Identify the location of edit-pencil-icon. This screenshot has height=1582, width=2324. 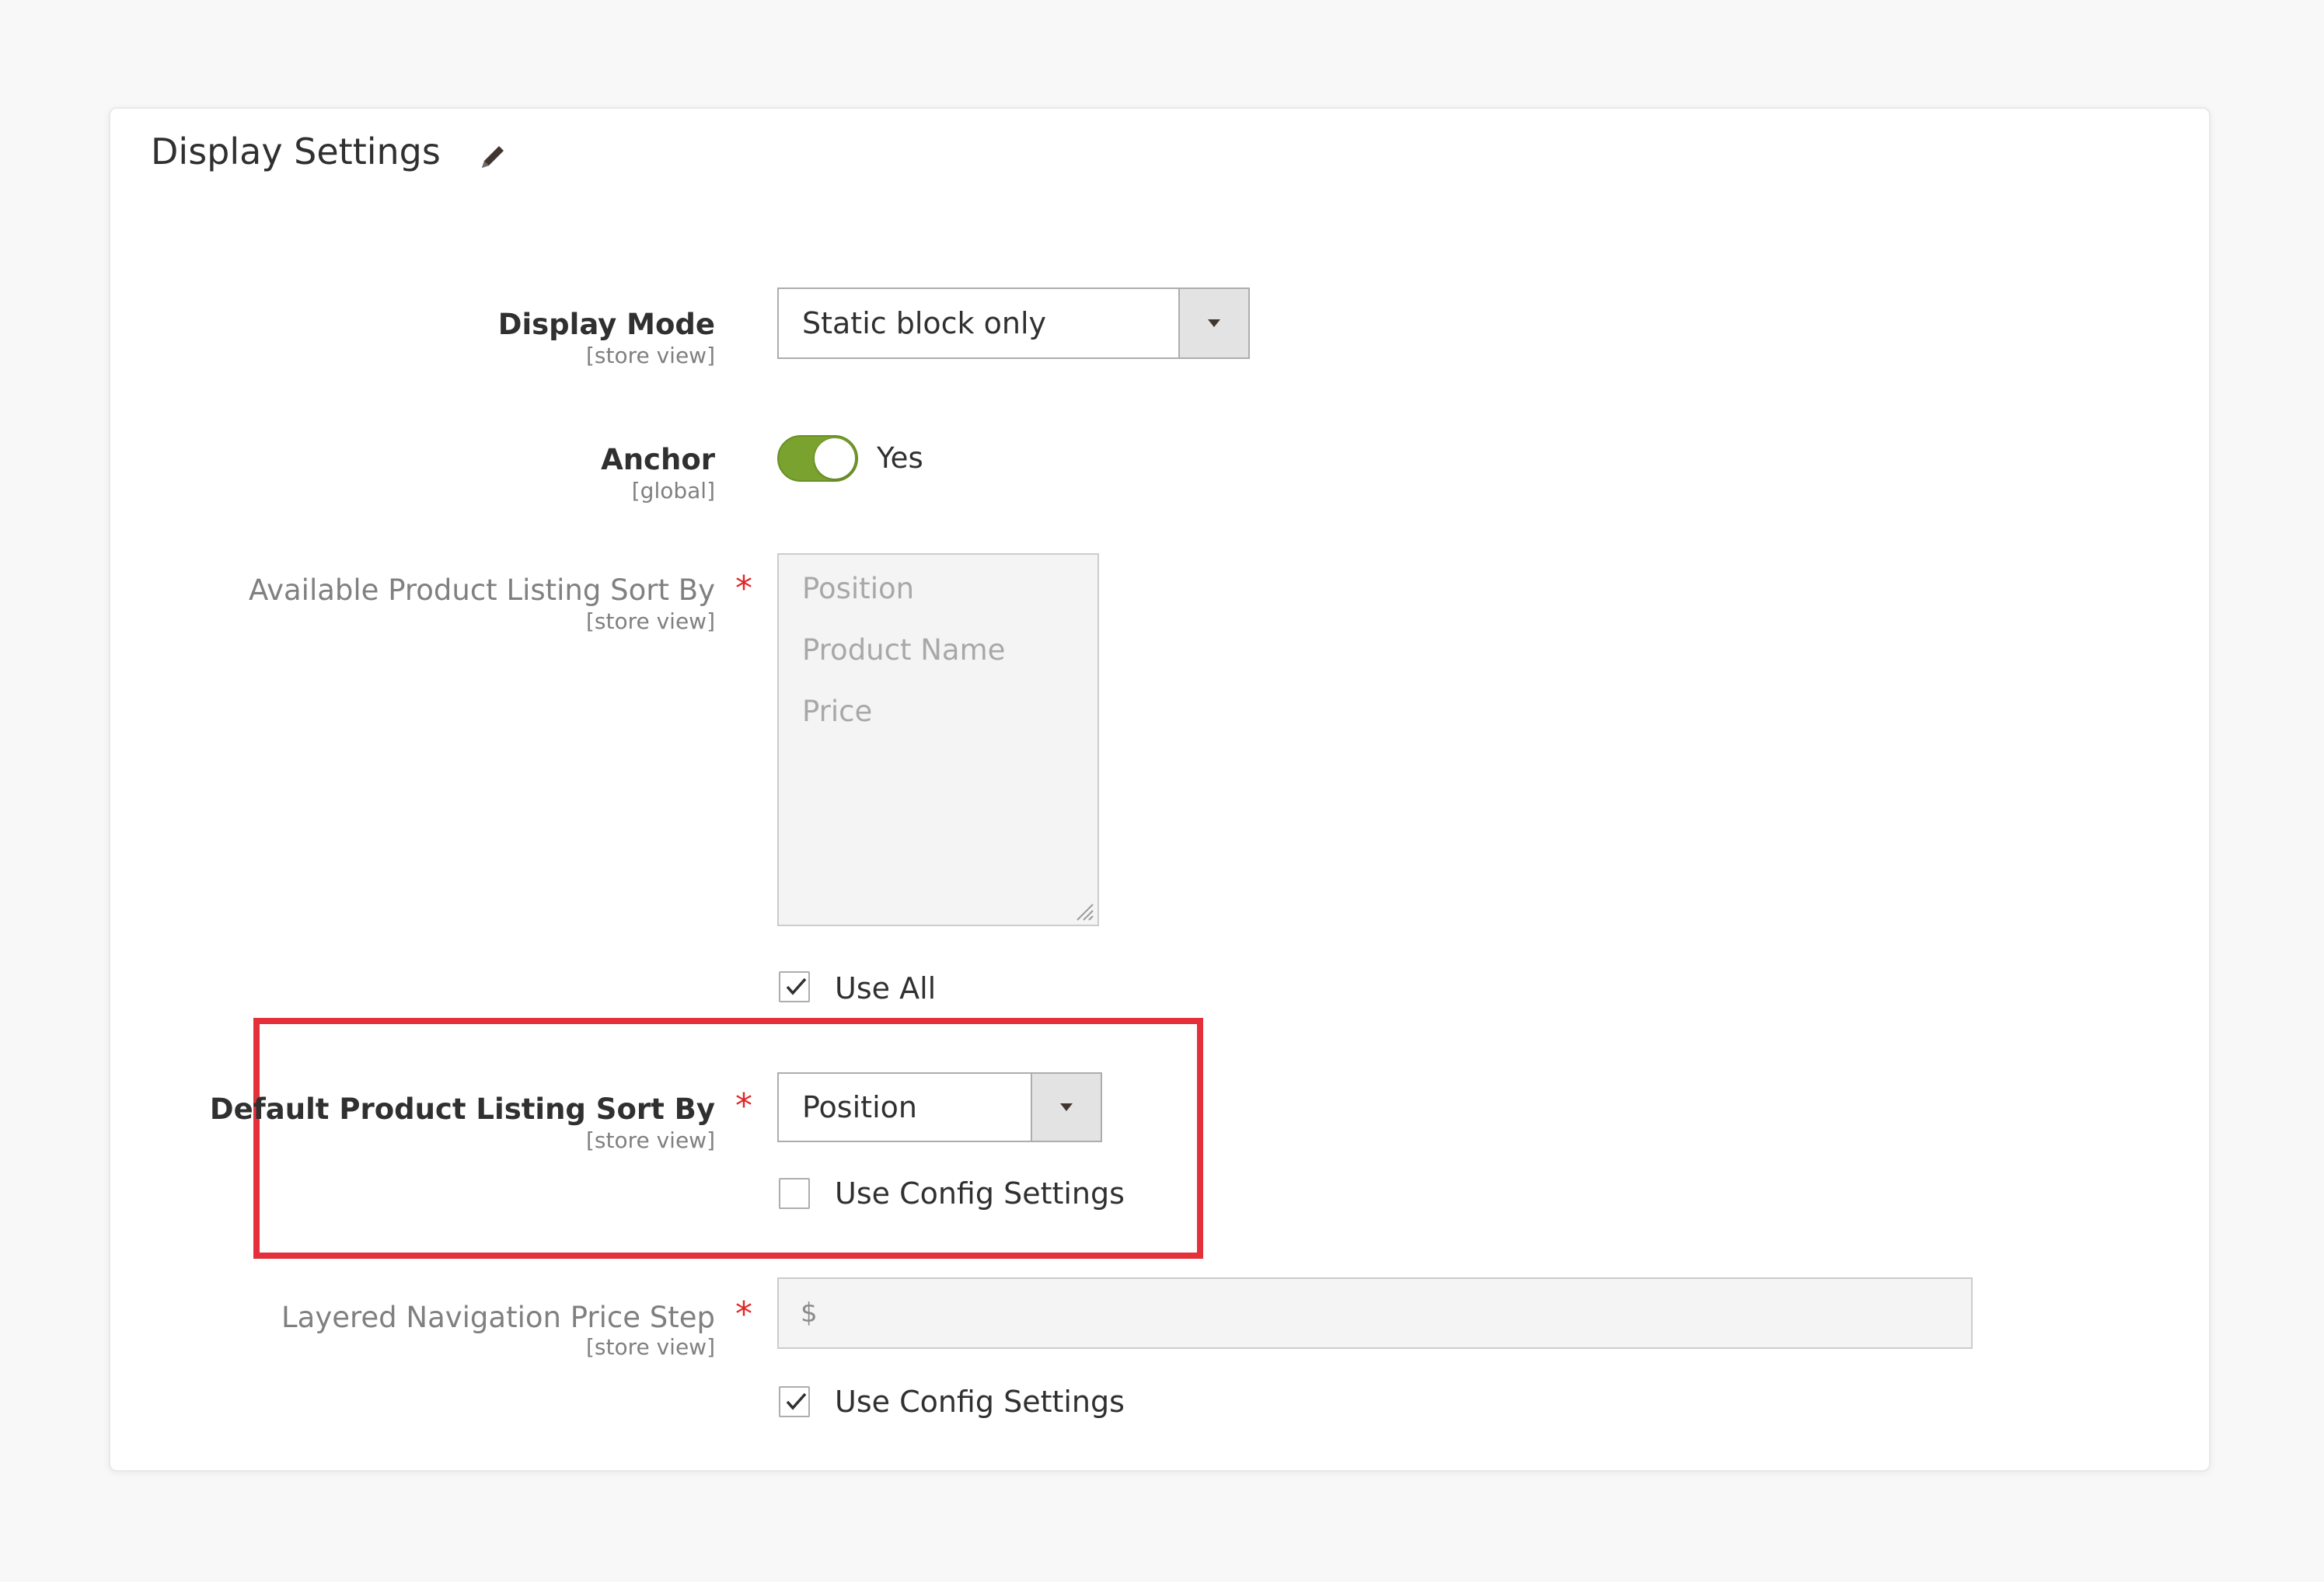
(493, 156).